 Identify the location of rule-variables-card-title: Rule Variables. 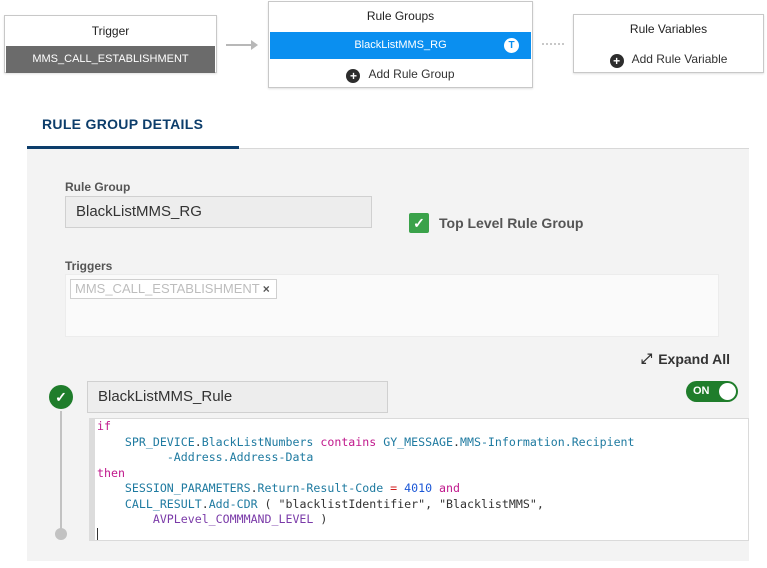
(668, 29).